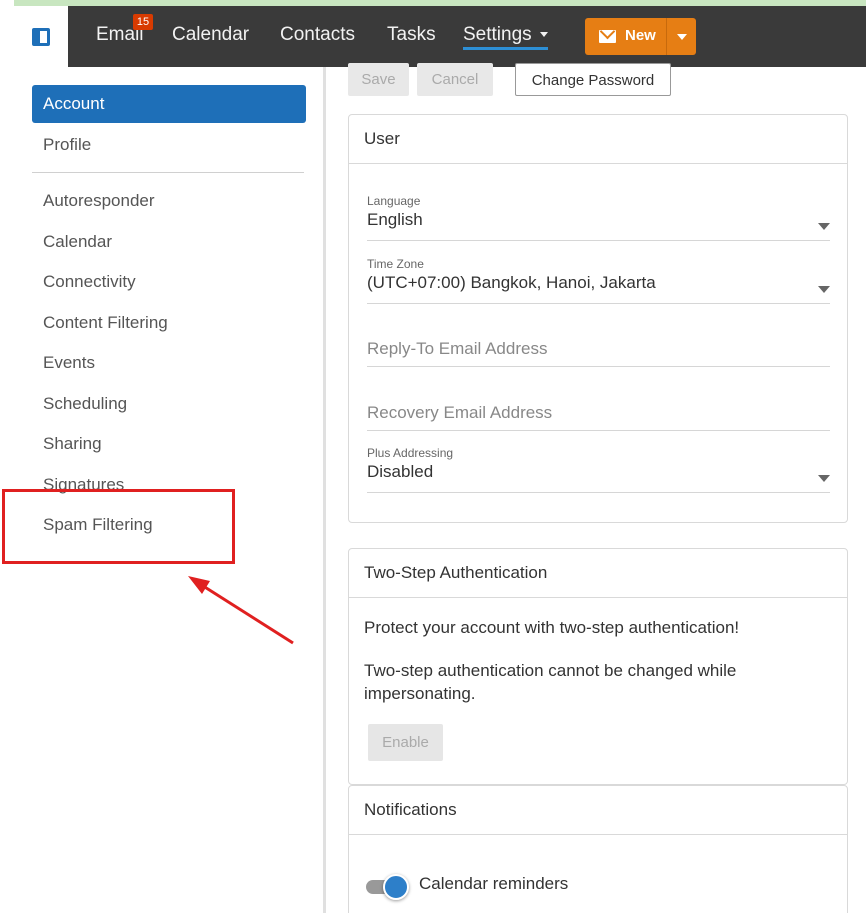 The height and width of the screenshot is (913, 866). I want to click on annotation-highlight-box, so click(118, 526).